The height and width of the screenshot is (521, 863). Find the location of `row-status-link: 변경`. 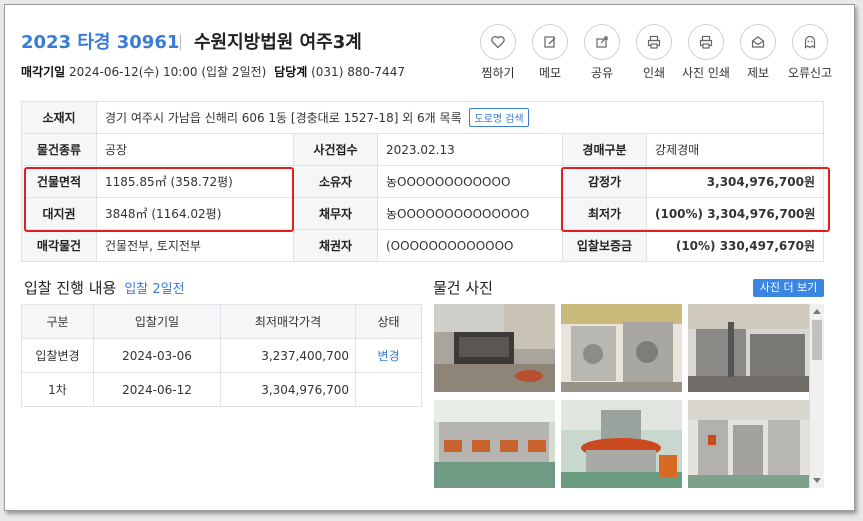

row-status-link: 변경 is located at coordinates (388, 355).